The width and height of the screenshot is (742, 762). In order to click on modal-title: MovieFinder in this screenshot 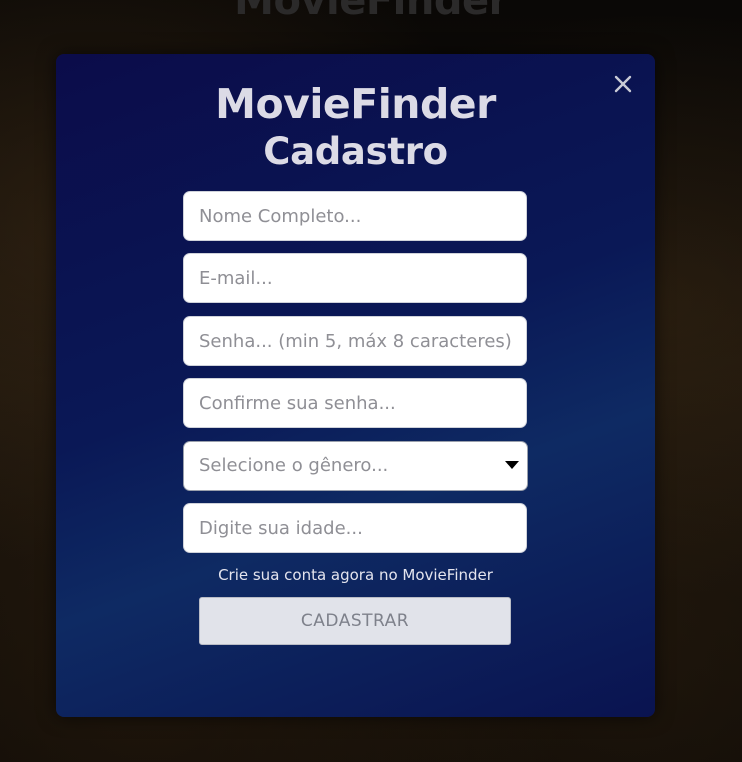, I will do `click(355, 104)`.